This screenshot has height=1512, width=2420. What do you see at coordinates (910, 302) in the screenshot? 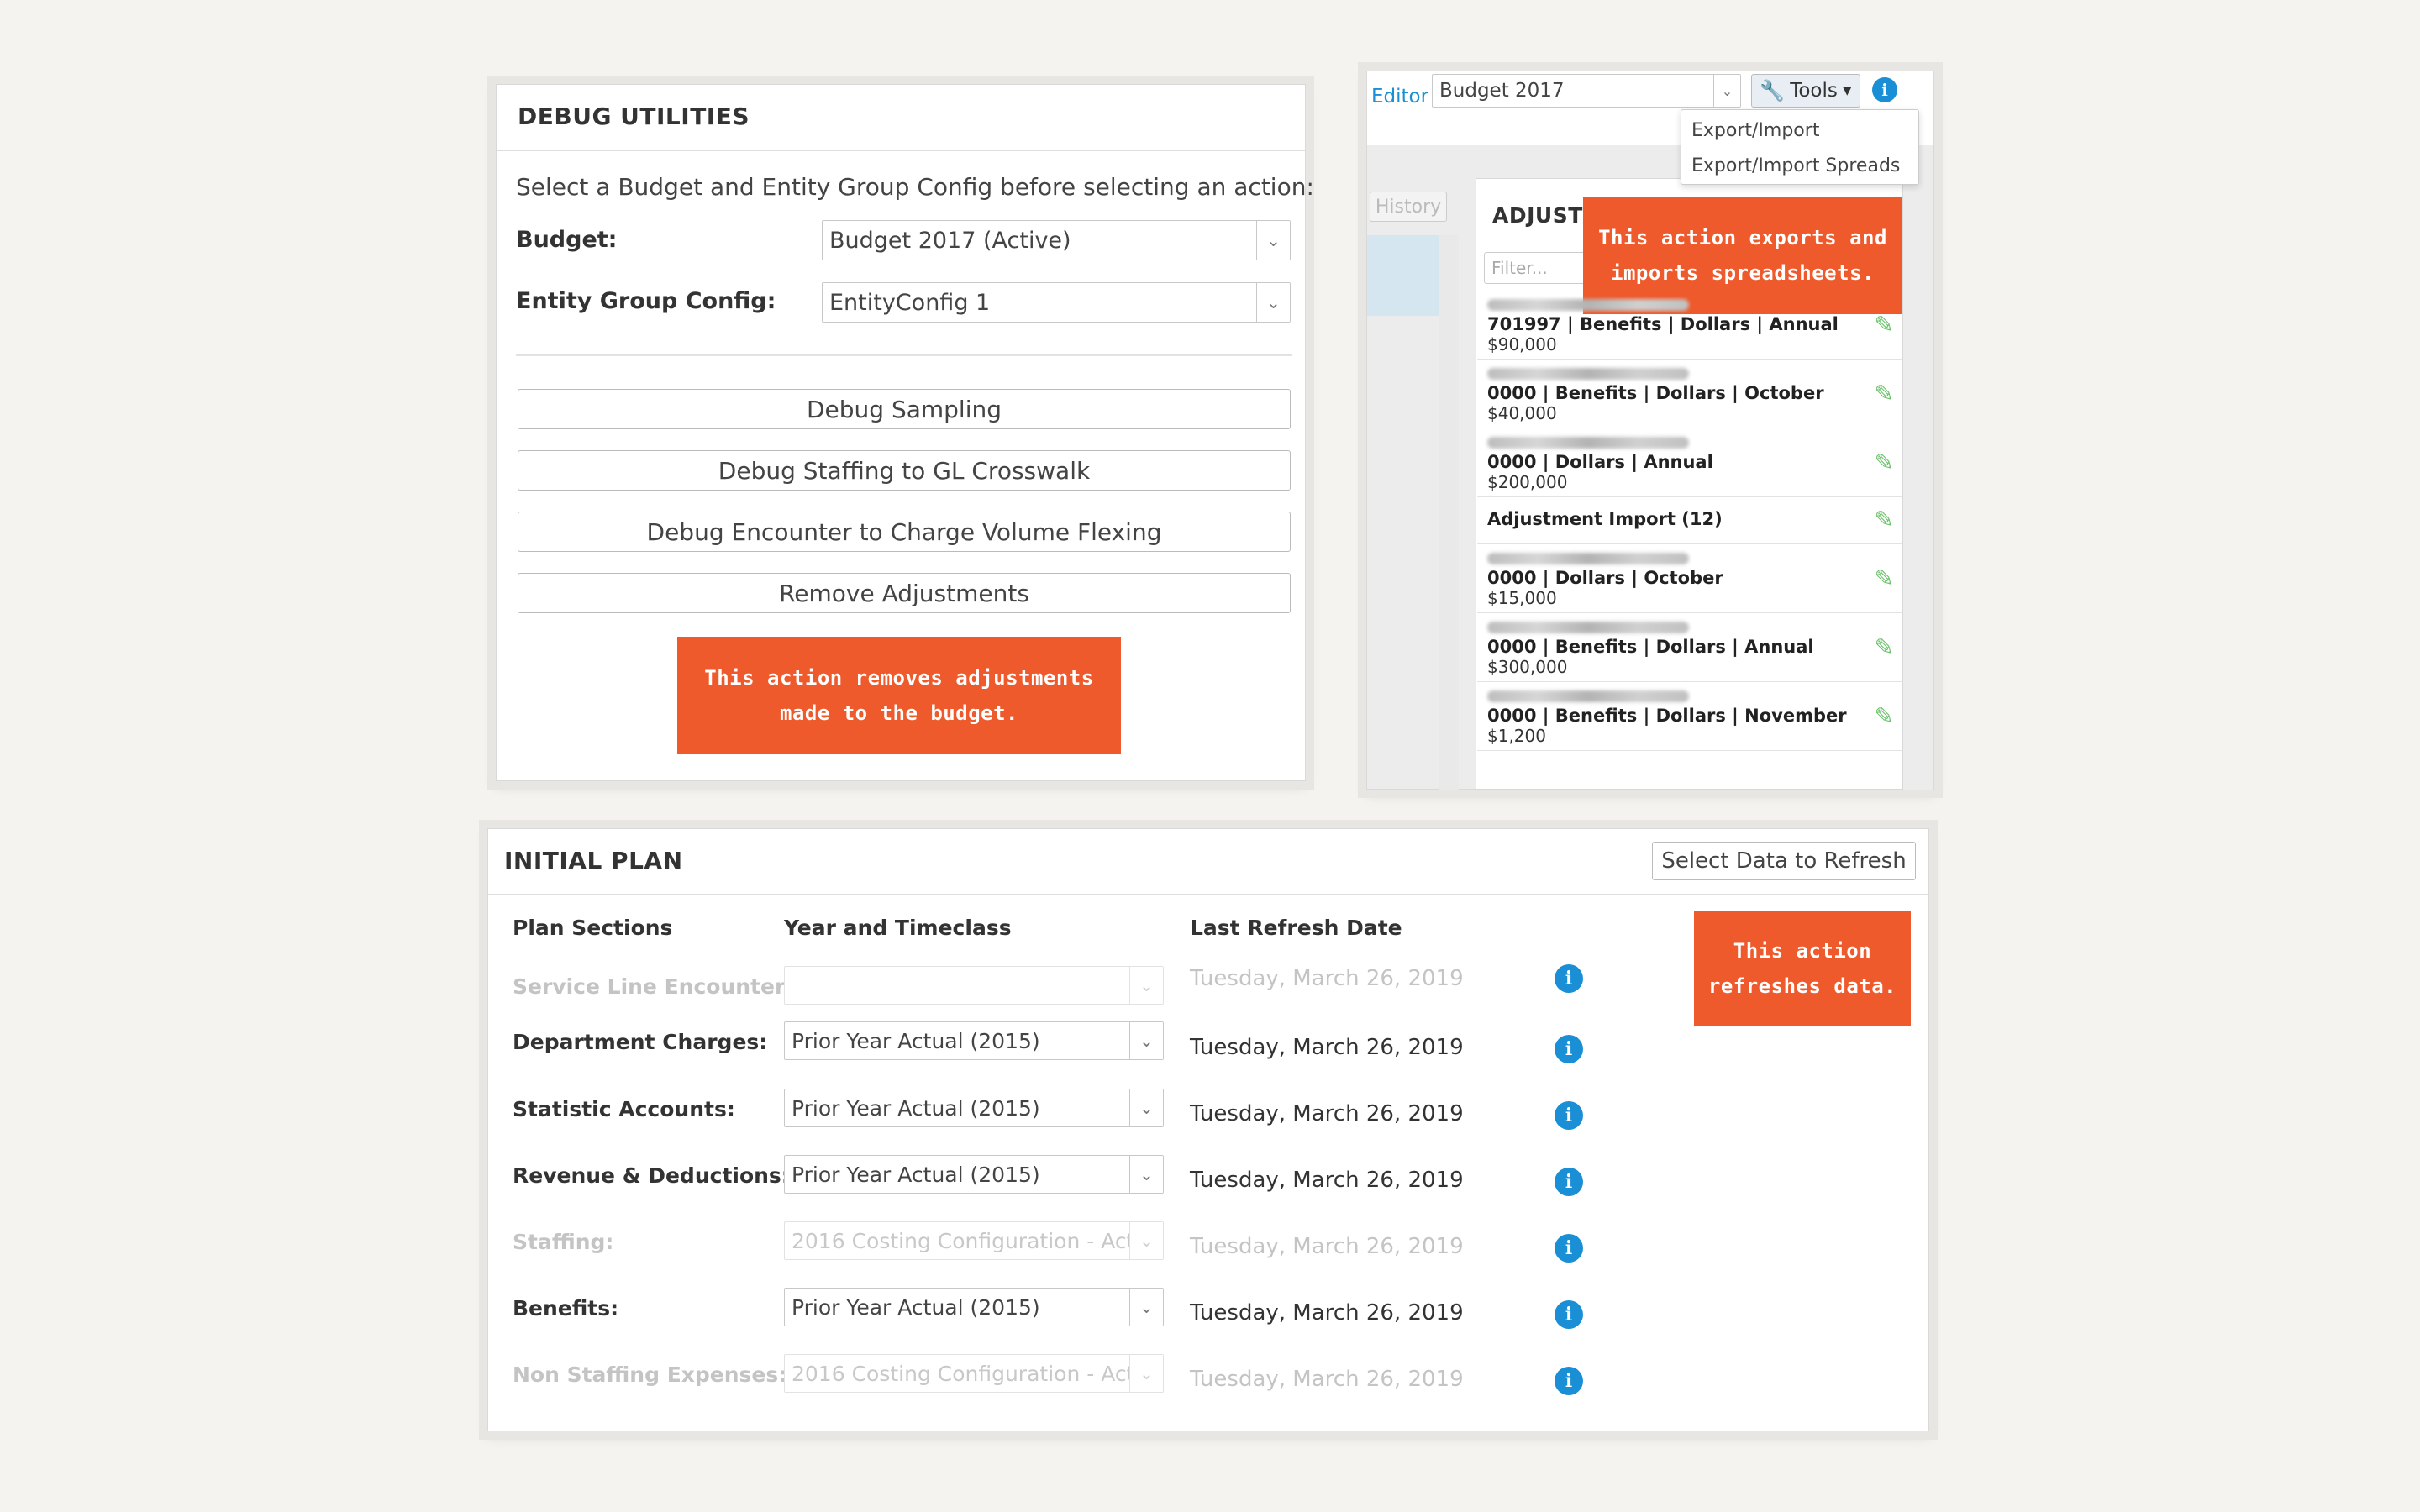
I see `entity-select-value: EntityConfig 1` at bounding box center [910, 302].